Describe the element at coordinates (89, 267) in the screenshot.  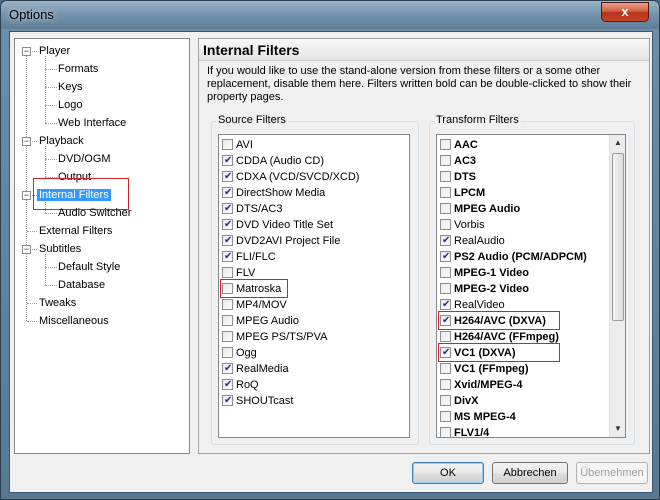
I see `tree-item-default-style: Default Style` at that location.